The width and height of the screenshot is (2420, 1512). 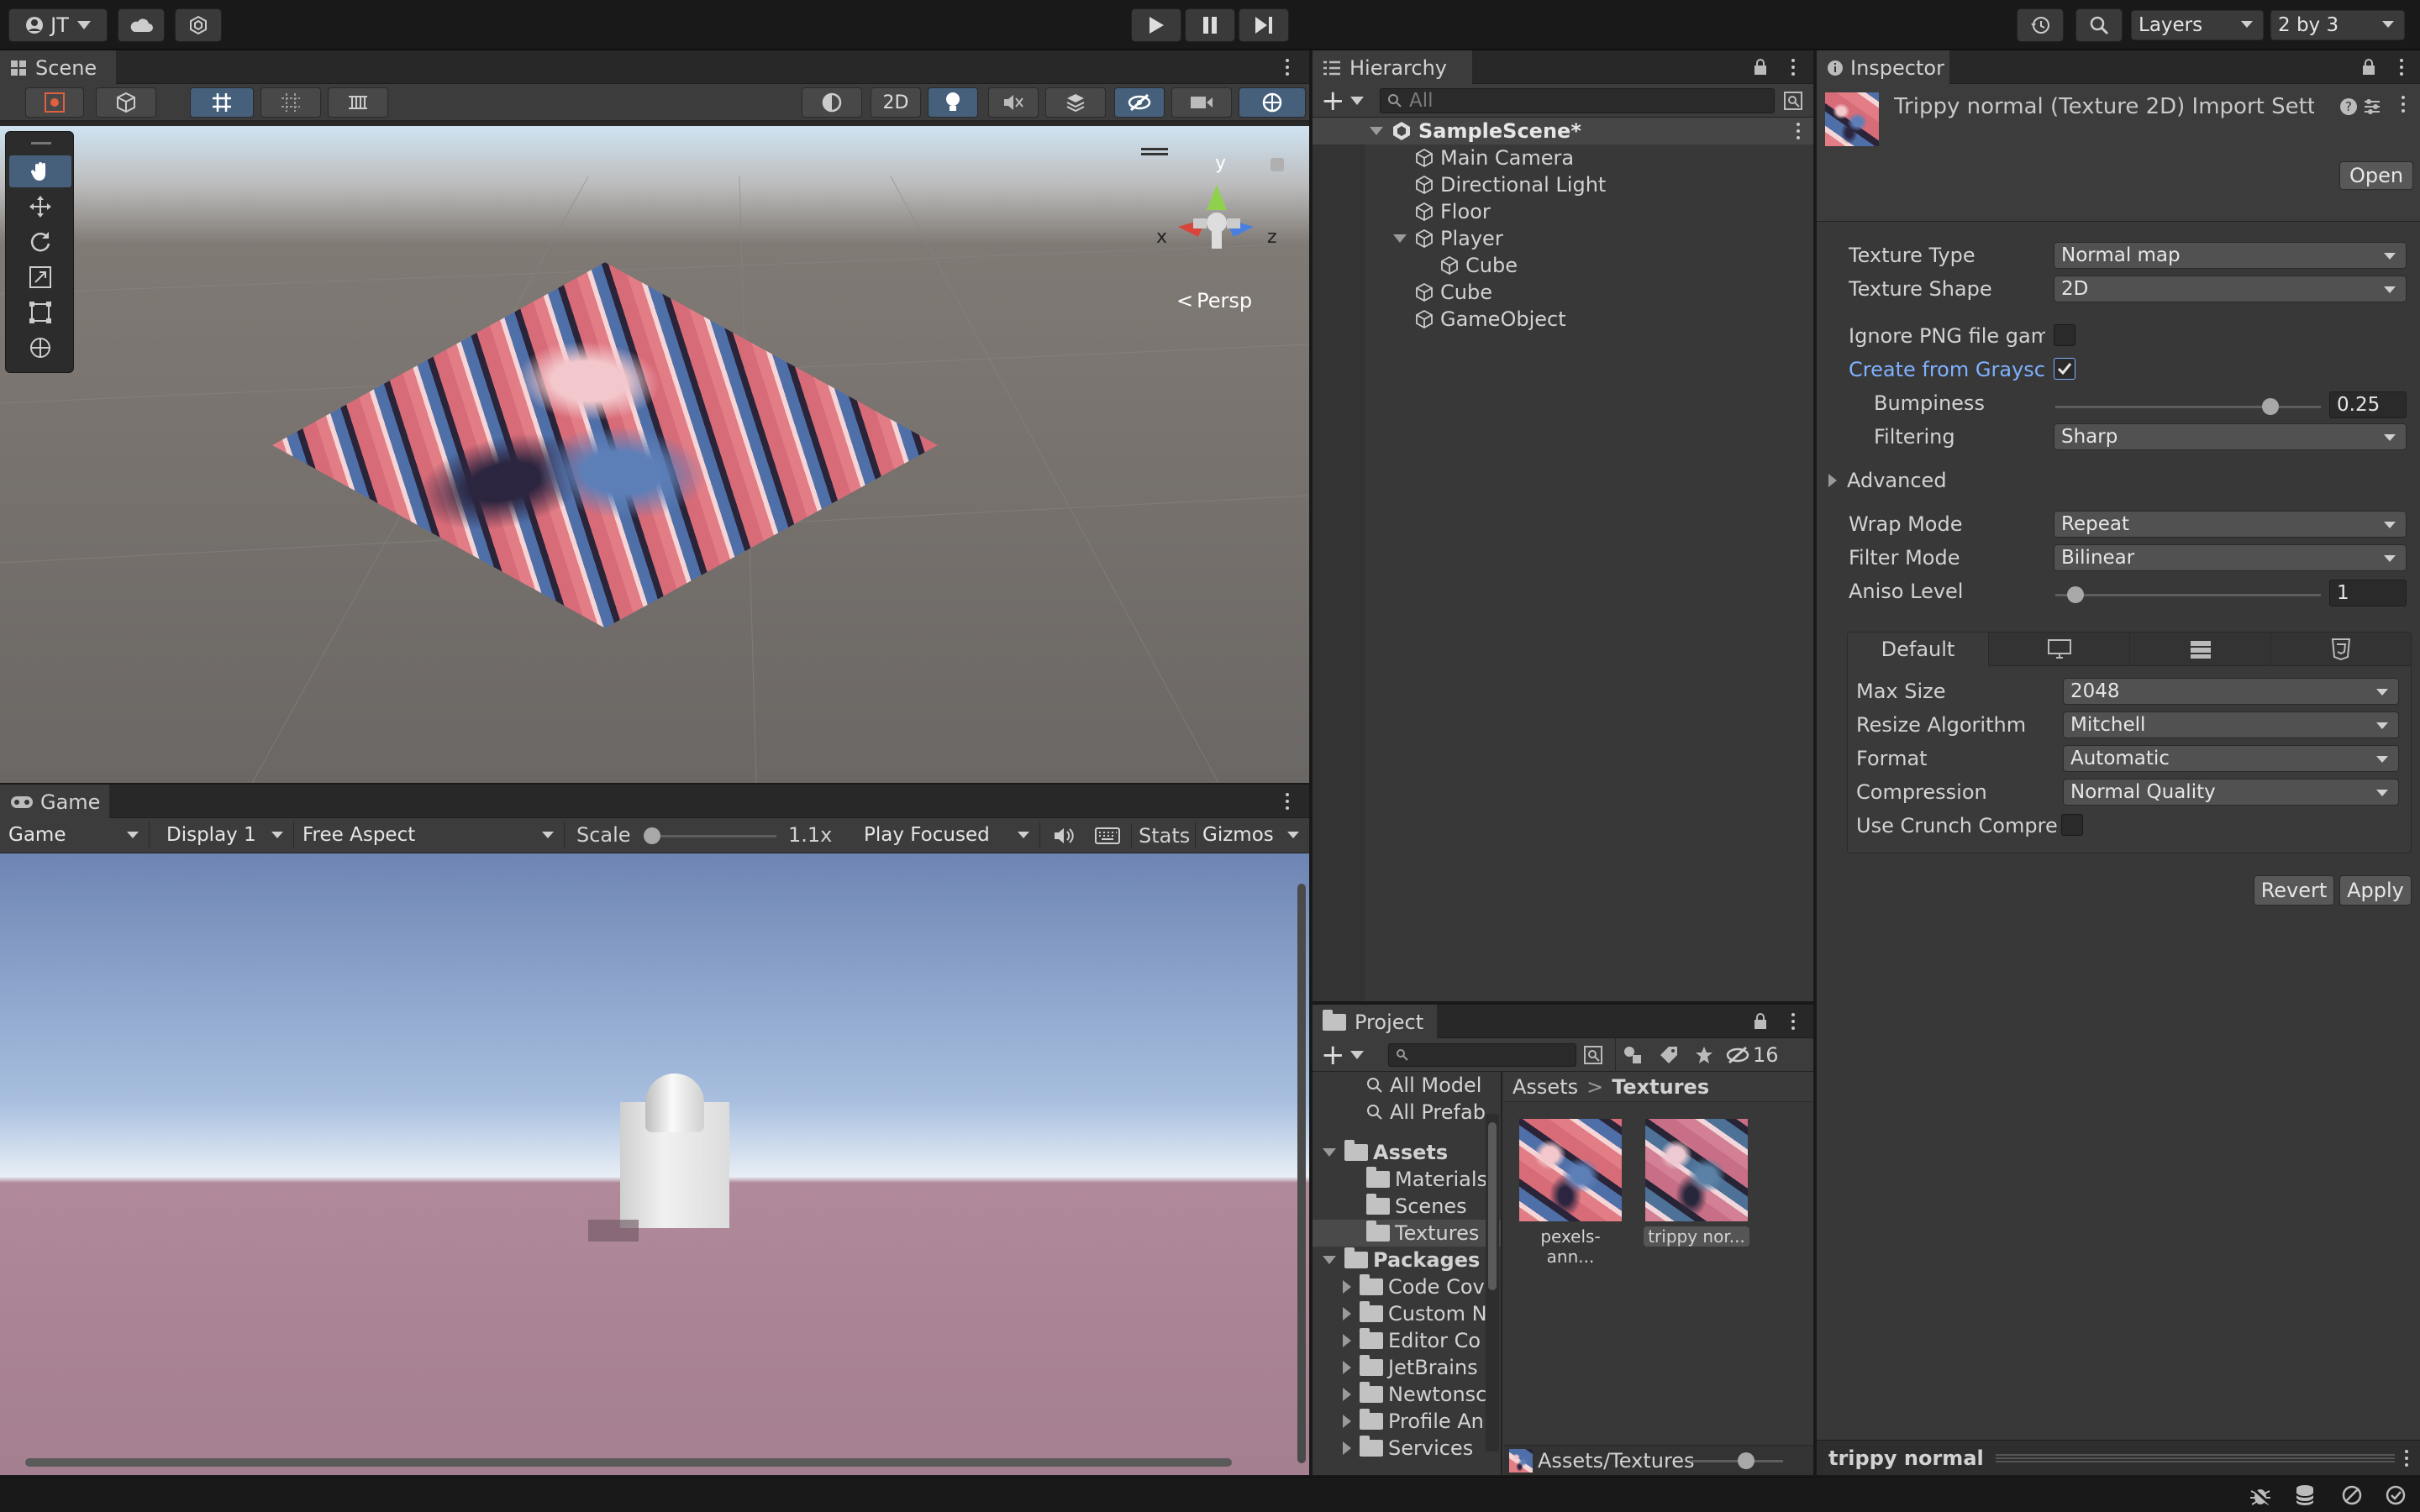 What do you see at coordinates (2231, 691) in the screenshot?
I see `max-size-dropdown: 2048` at bounding box center [2231, 691].